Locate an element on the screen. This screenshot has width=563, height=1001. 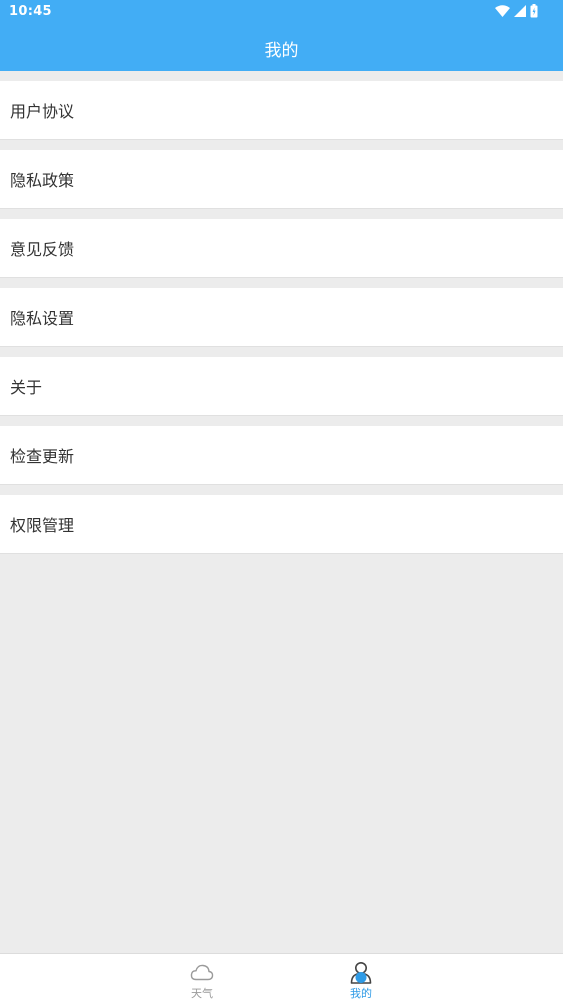
tab-weather: 天气 is located at coordinates (202, 977).